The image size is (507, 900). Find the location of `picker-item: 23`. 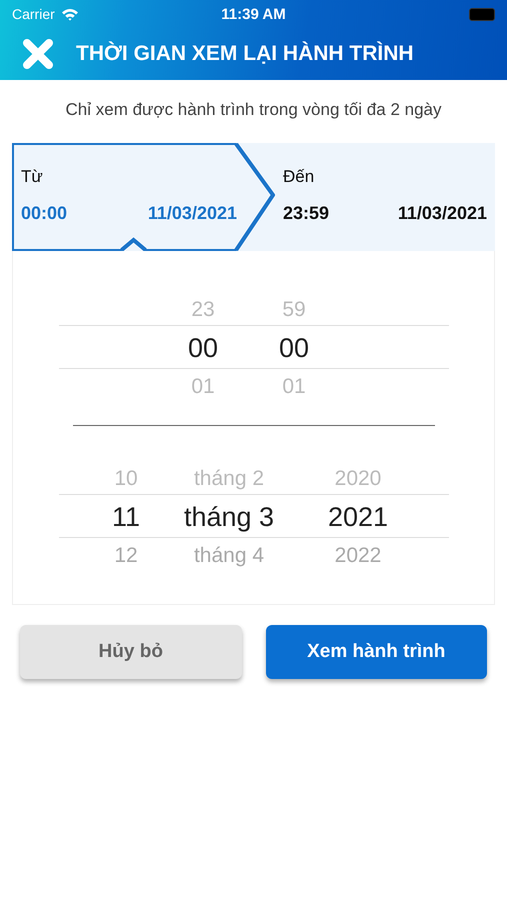

picker-item: 23 is located at coordinates (203, 309).